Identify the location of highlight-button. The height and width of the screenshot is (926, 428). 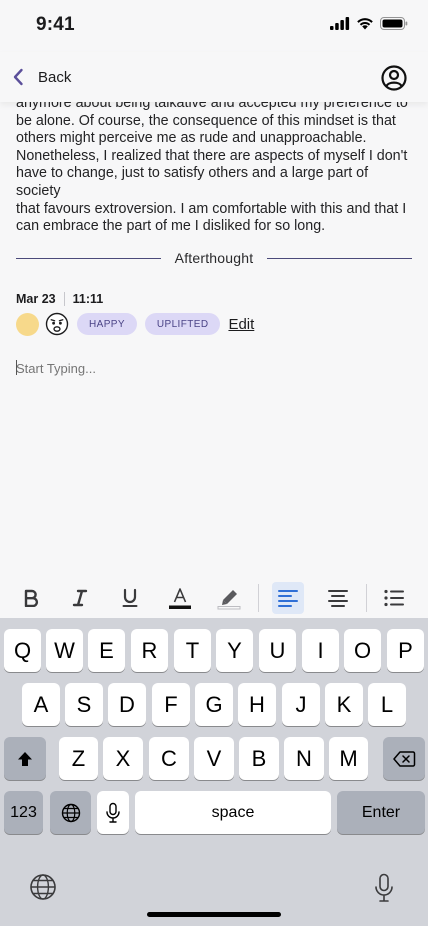
(229, 598).